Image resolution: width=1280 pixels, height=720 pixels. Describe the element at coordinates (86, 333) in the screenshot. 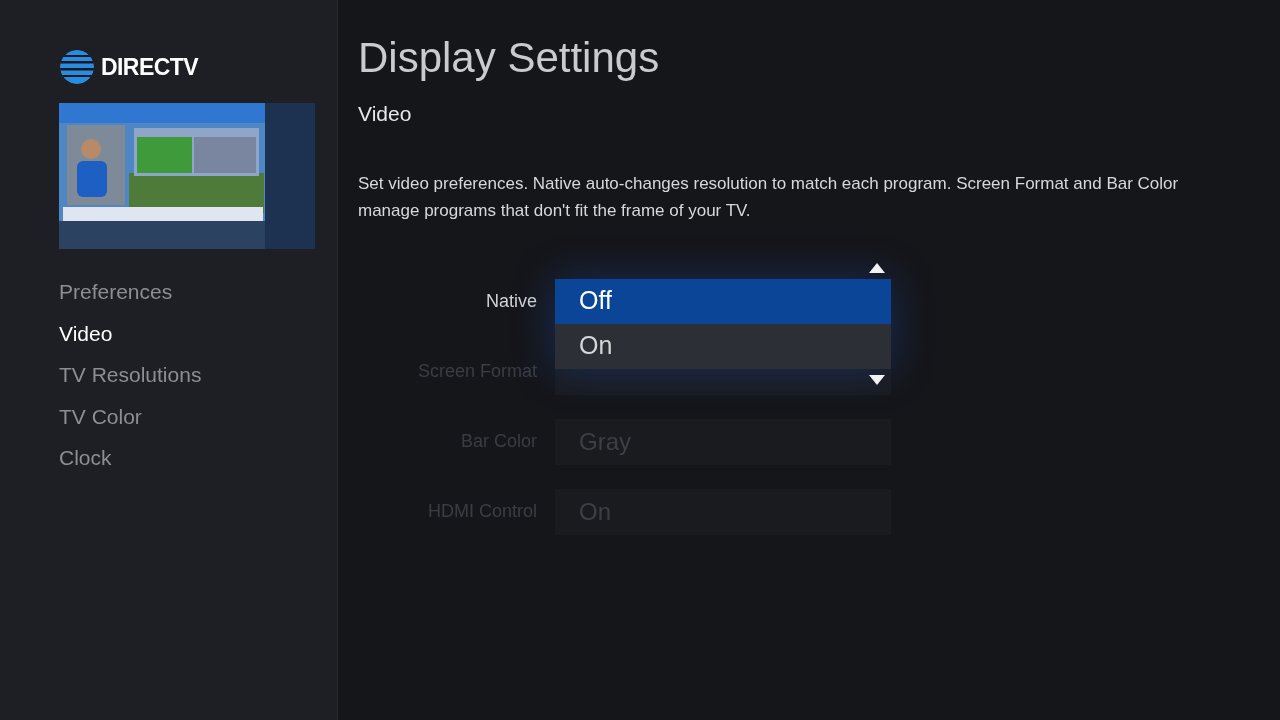

I see `menu-item: Video` at that location.